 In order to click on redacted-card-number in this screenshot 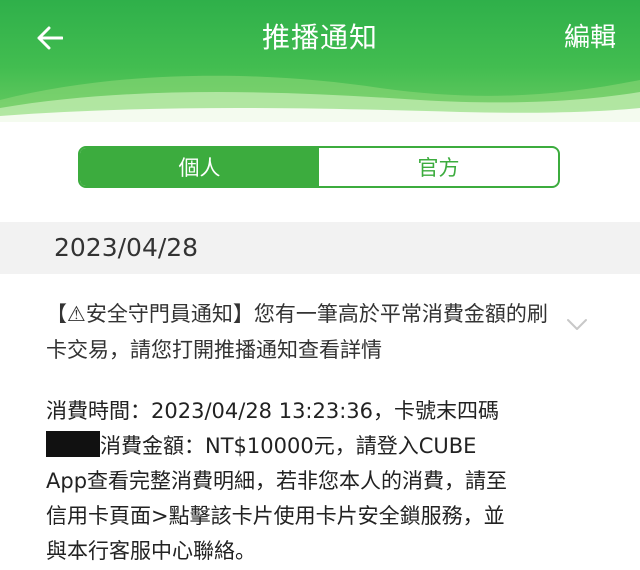, I will do `click(73, 444)`.